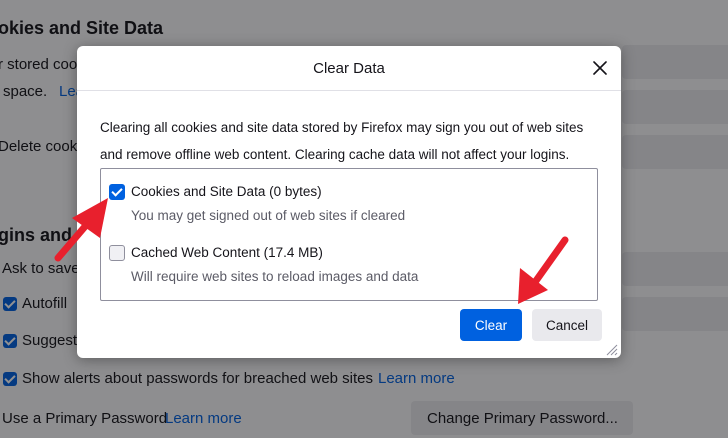 The image size is (728, 438). I want to click on dialog-title: Clear Data, so click(349, 68).